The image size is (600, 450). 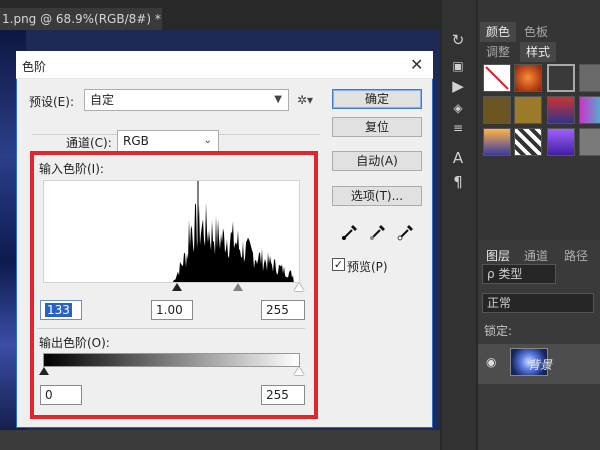 I want to click on tab-adjustments: 调整, so click(x=498, y=52).